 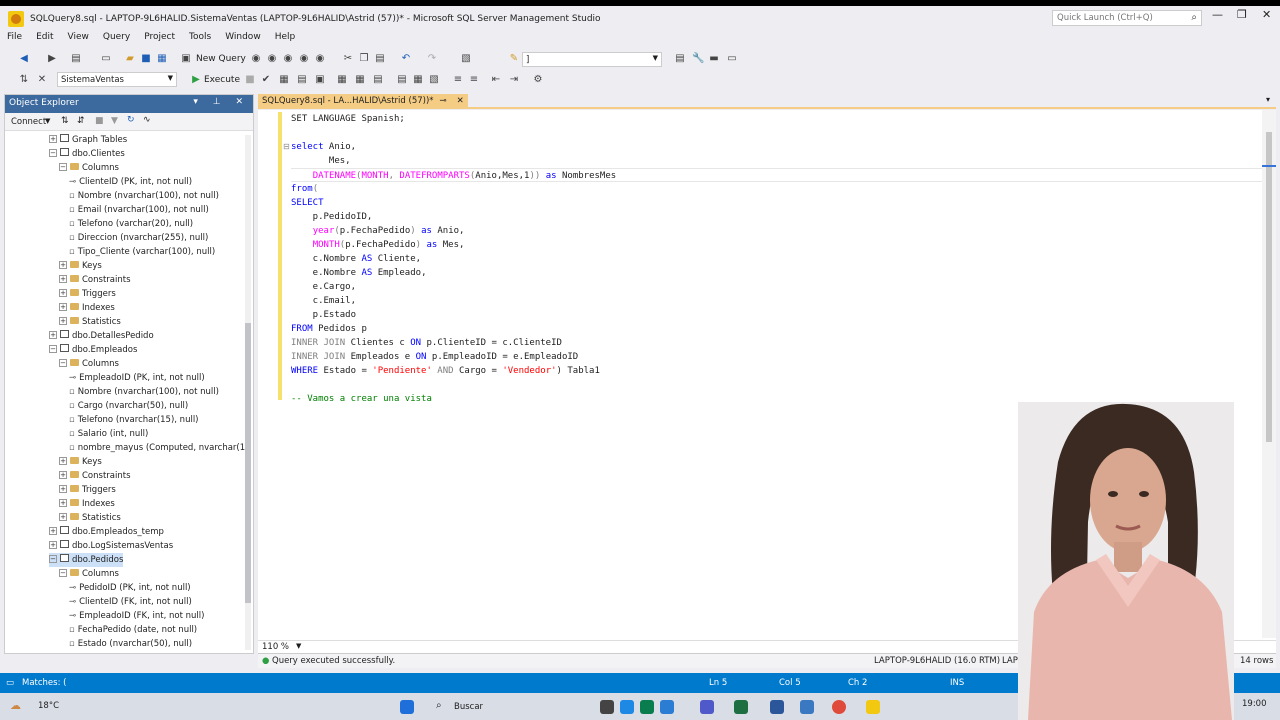 What do you see at coordinates (777, 707) in the screenshot?
I see `word-icon` at bounding box center [777, 707].